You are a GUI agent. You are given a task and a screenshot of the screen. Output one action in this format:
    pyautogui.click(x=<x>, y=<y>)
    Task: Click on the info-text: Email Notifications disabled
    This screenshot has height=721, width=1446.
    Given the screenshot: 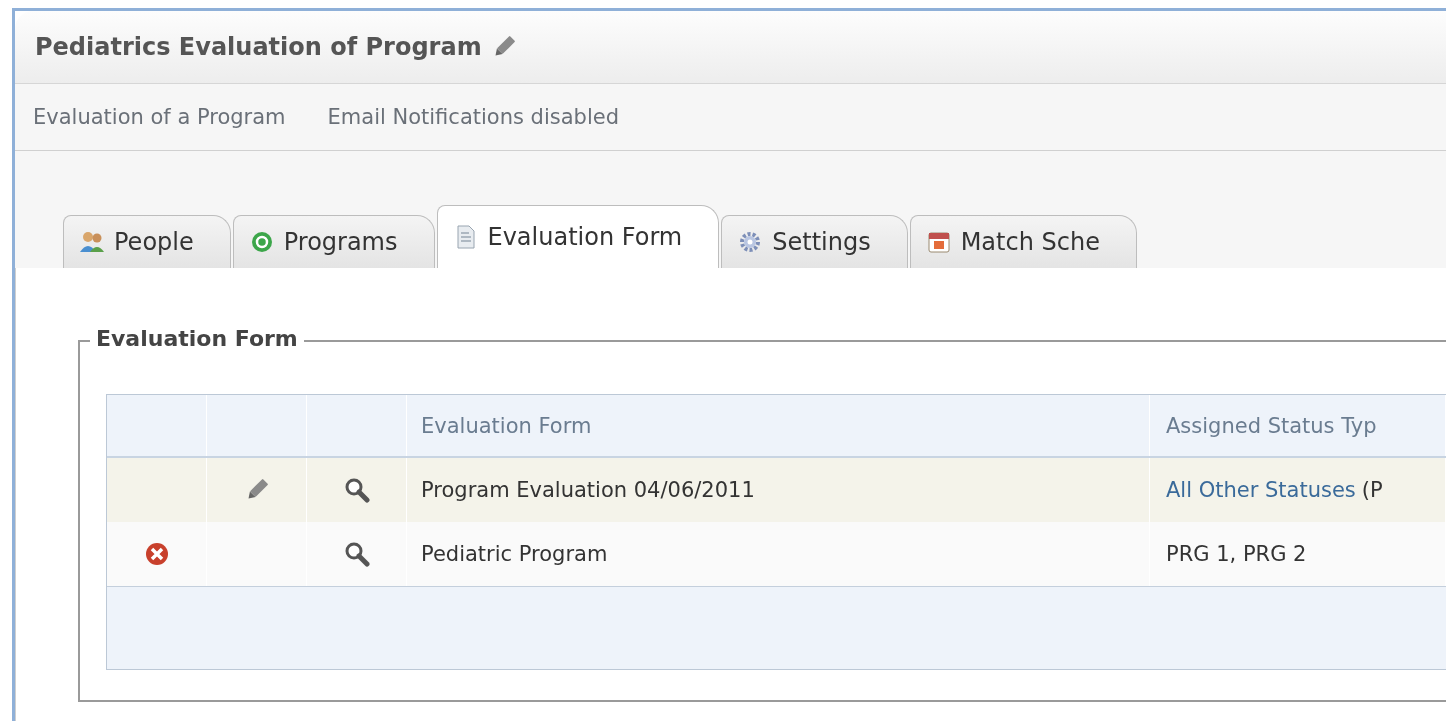 What is the action you would take?
    pyautogui.click(x=473, y=117)
    